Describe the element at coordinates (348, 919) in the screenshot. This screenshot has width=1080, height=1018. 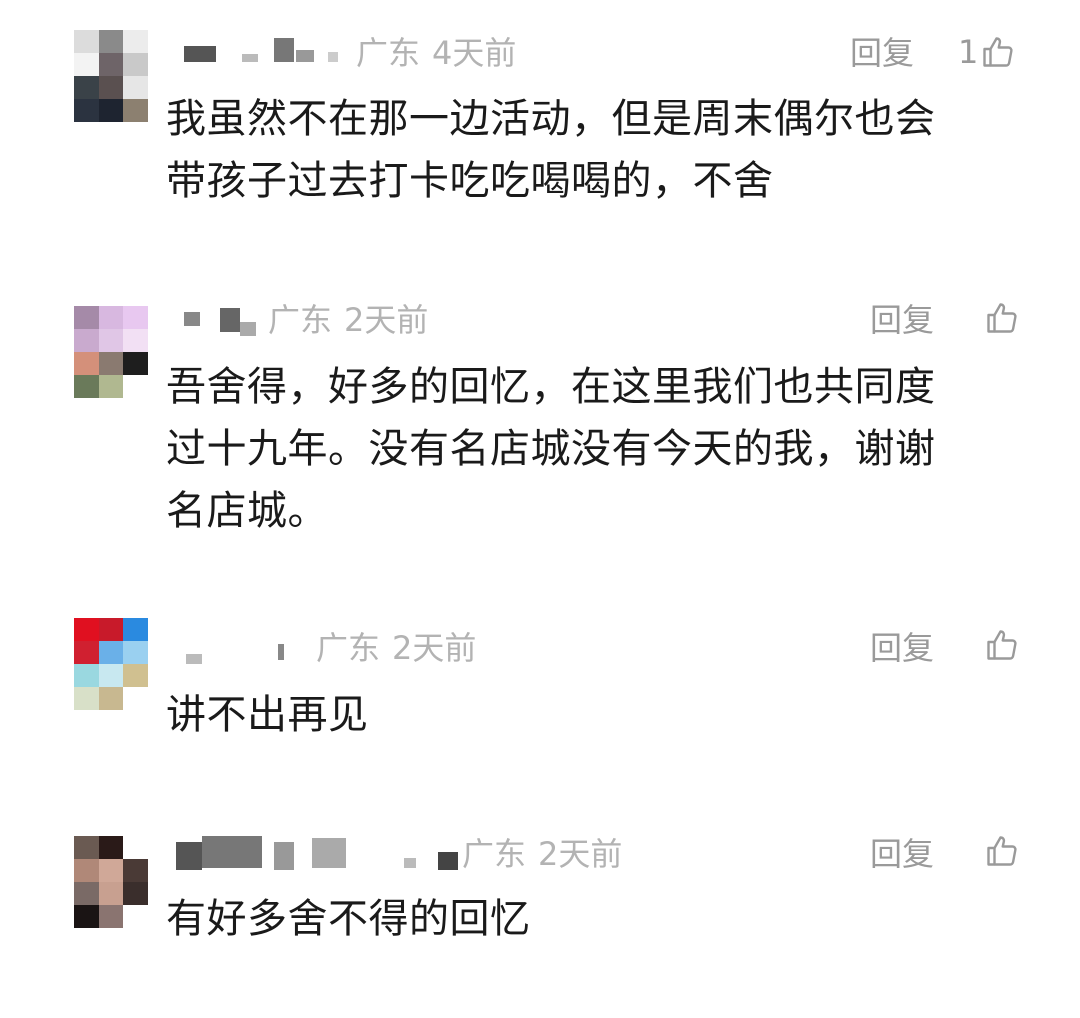
I see `comment-text: 有好多舍不得的回忆` at that location.